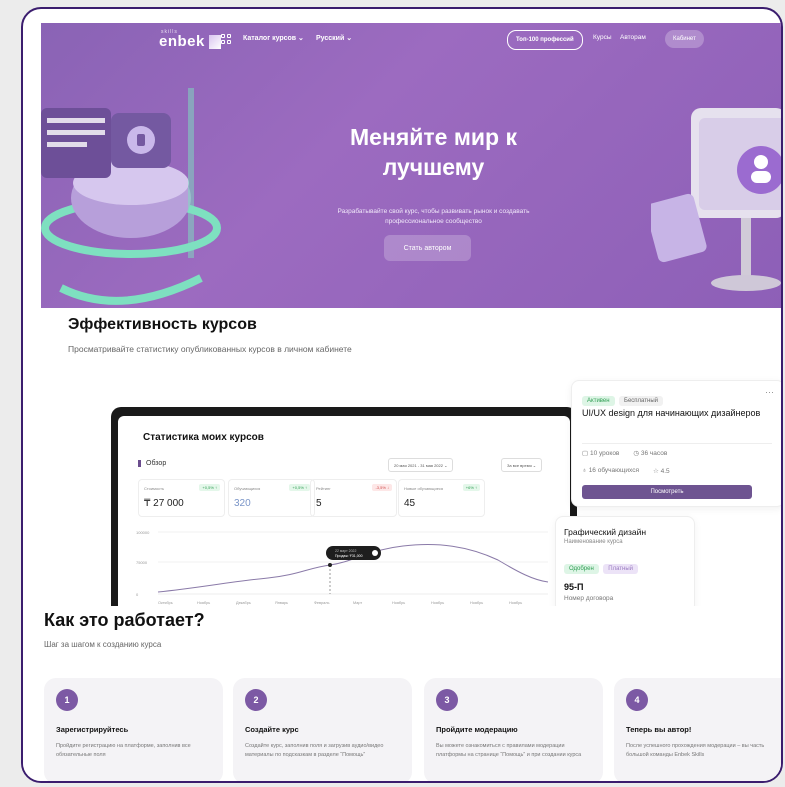  Describe the element at coordinates (421, 465) in the screenshot. I see `date-range-select: 20 мая 2021 - 31 мая 2022 ⌄` at that location.